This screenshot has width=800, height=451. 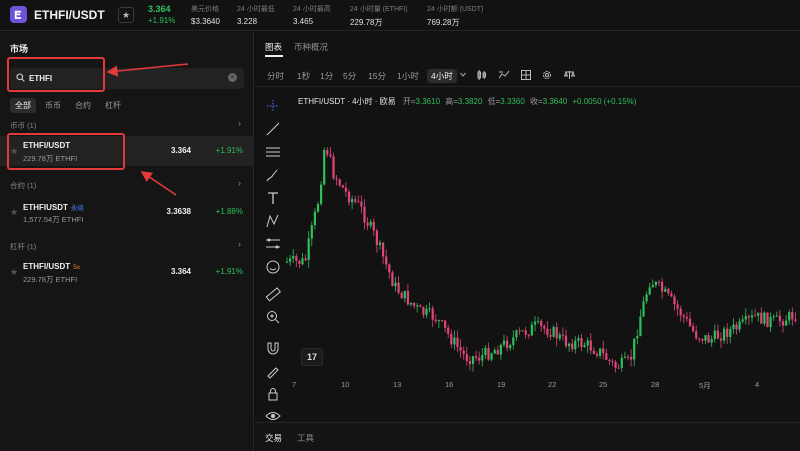 I want to click on fib-lines-icon, so click(x=273, y=244).